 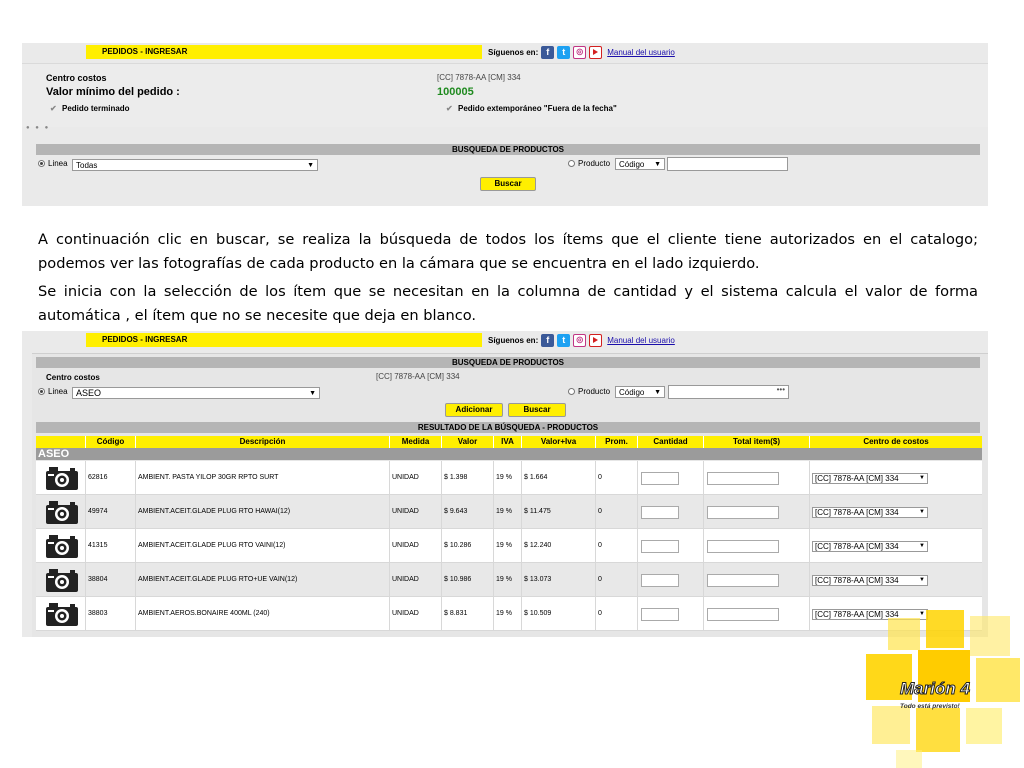 I want to click on cell-valor_iva: $ 13.073, so click(x=559, y=579).